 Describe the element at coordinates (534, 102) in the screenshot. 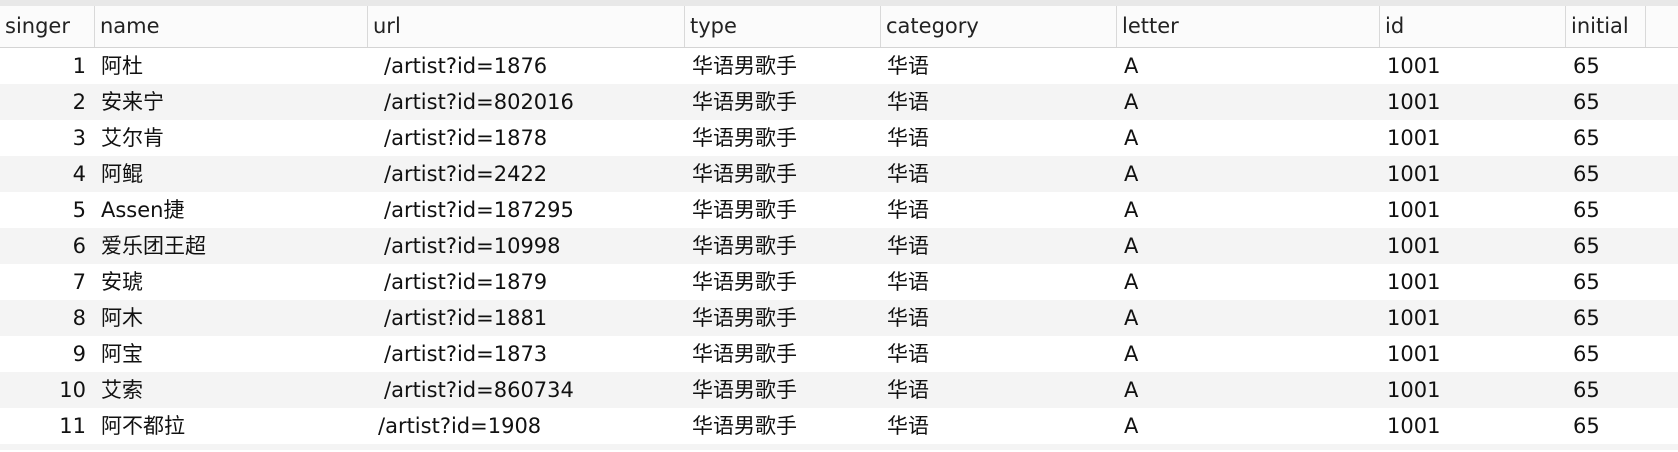

I see `cell-url: /artist?id=802016` at that location.